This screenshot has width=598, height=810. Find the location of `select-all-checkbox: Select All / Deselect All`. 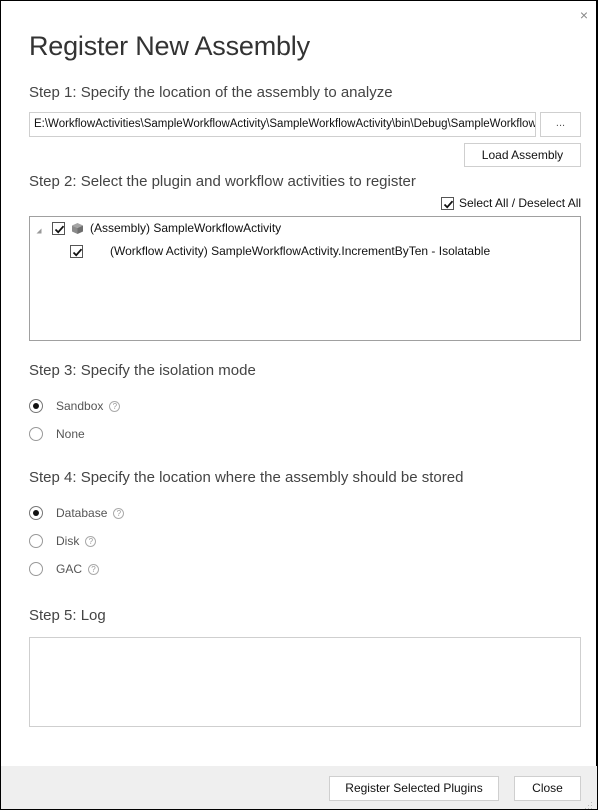

select-all-checkbox: Select All / Deselect All is located at coordinates (511, 203).